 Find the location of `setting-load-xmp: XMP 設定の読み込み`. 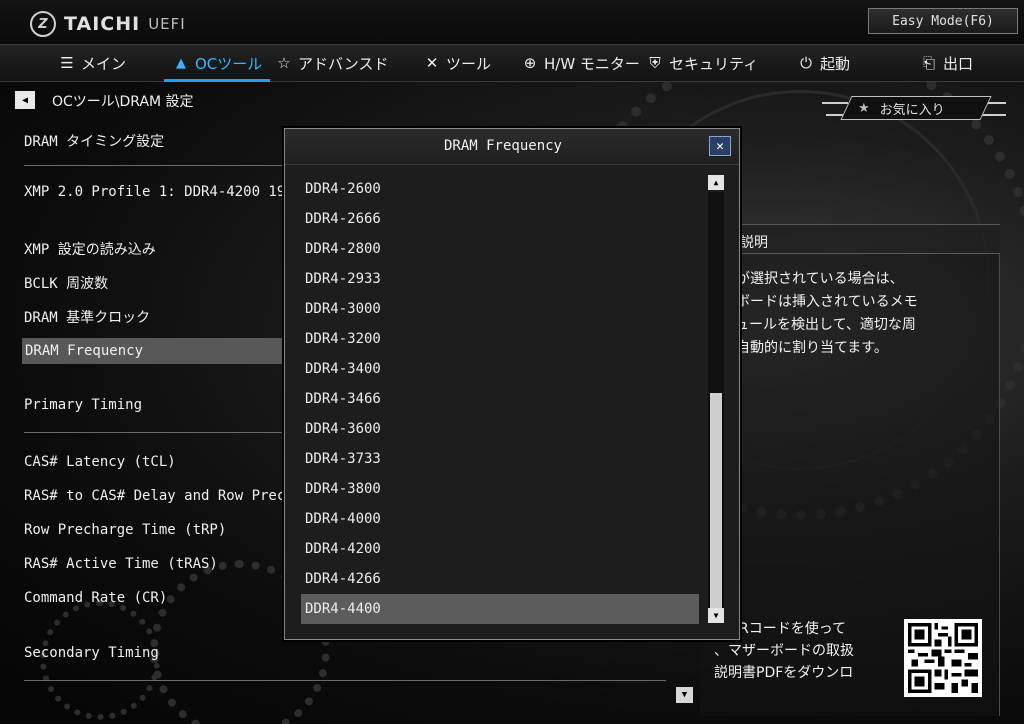

setting-load-xmp: XMP 設定の読み込み is located at coordinates (90, 249).